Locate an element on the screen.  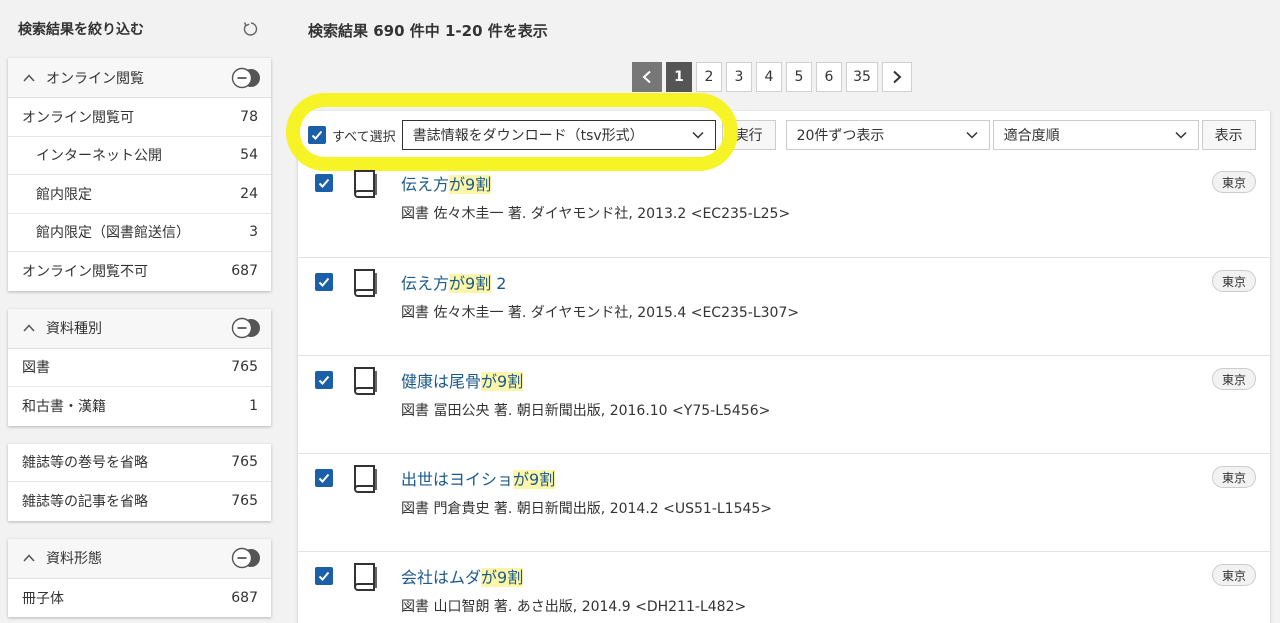
page-button-1: 1 is located at coordinates (679, 77).